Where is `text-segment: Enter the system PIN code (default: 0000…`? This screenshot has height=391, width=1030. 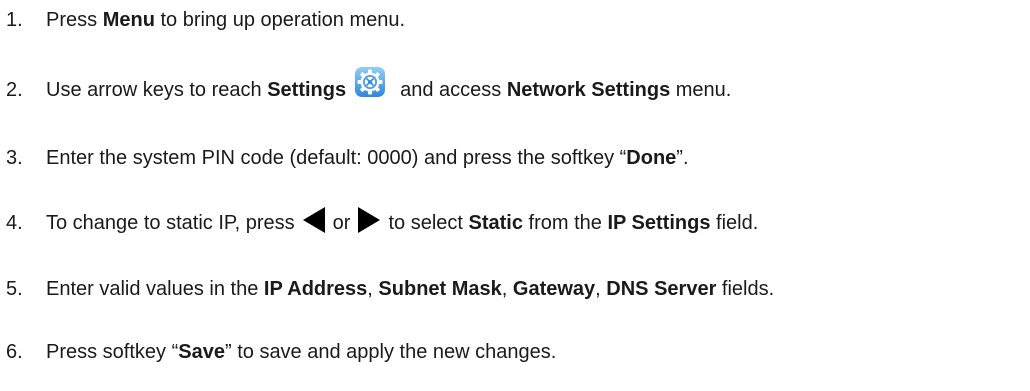 text-segment: Enter the system PIN code (default: 0000… is located at coordinates (336, 157).